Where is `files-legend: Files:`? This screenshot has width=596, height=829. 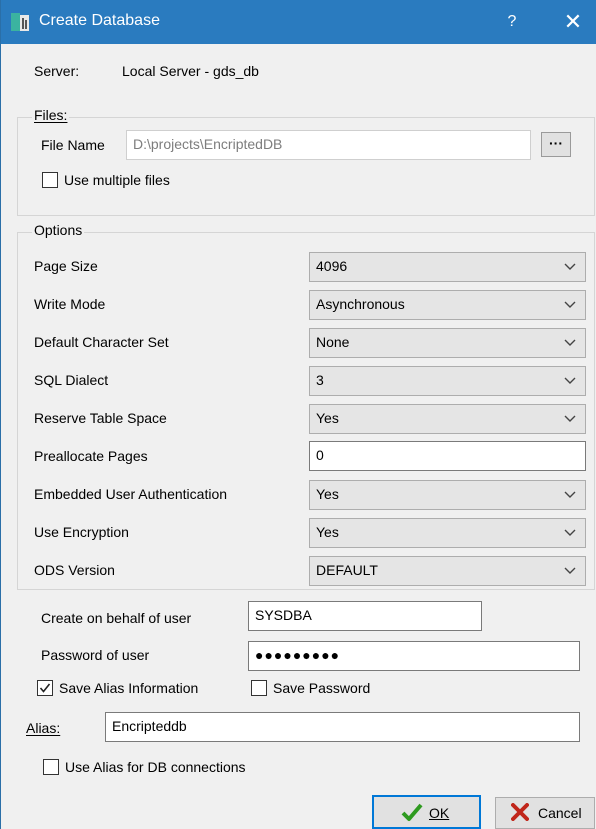
files-legend: Files: is located at coordinates (51, 115).